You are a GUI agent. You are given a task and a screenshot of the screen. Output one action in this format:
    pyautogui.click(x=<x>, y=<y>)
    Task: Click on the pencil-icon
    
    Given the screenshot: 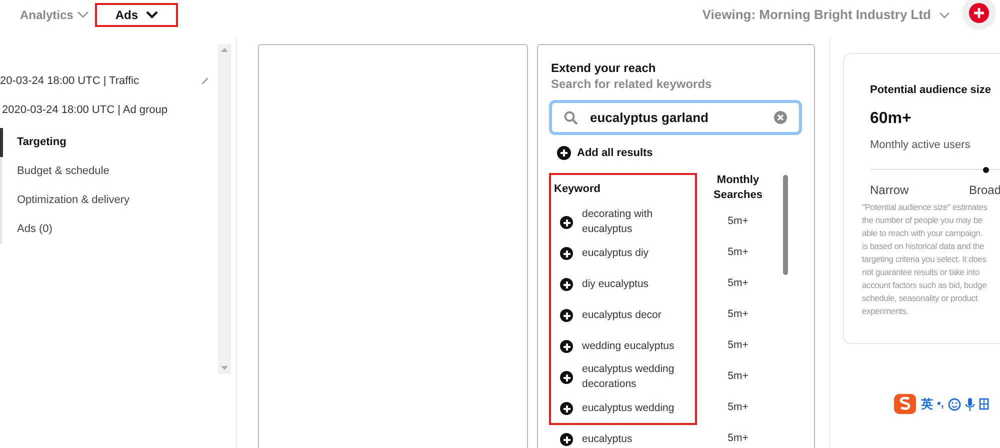 What is the action you would take?
    pyautogui.click(x=205, y=81)
    